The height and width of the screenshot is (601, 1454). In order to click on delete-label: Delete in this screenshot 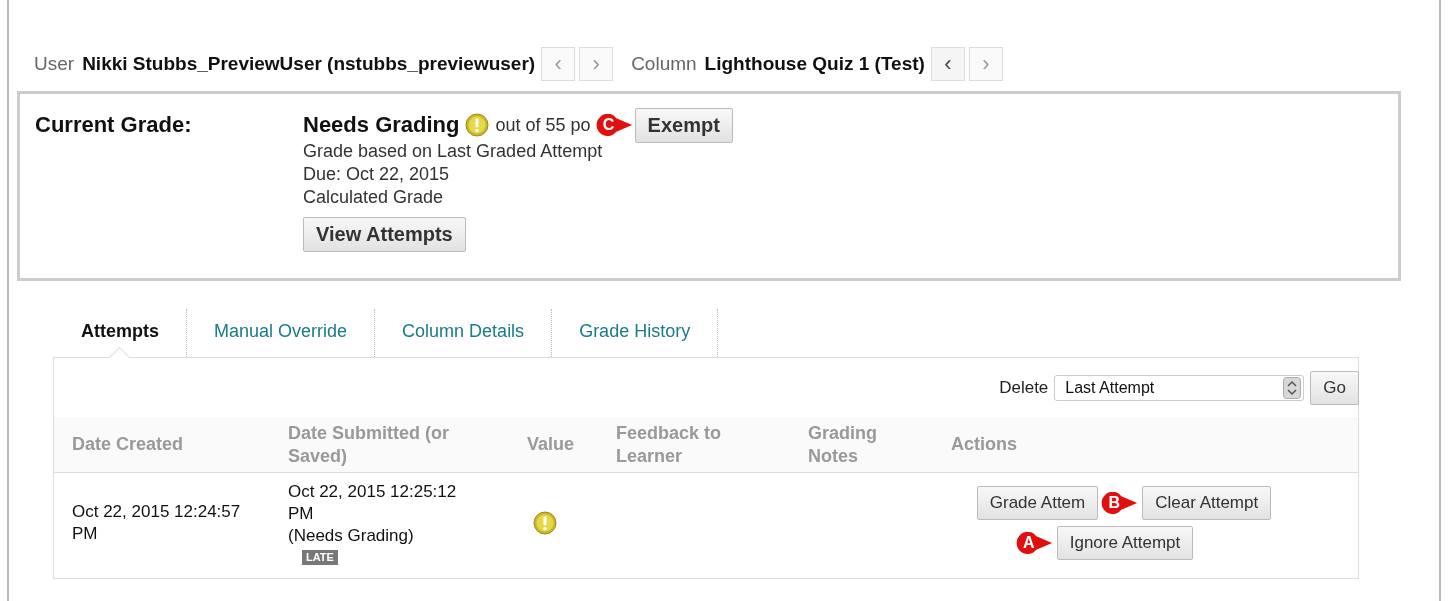, I will do `click(1024, 388)`.